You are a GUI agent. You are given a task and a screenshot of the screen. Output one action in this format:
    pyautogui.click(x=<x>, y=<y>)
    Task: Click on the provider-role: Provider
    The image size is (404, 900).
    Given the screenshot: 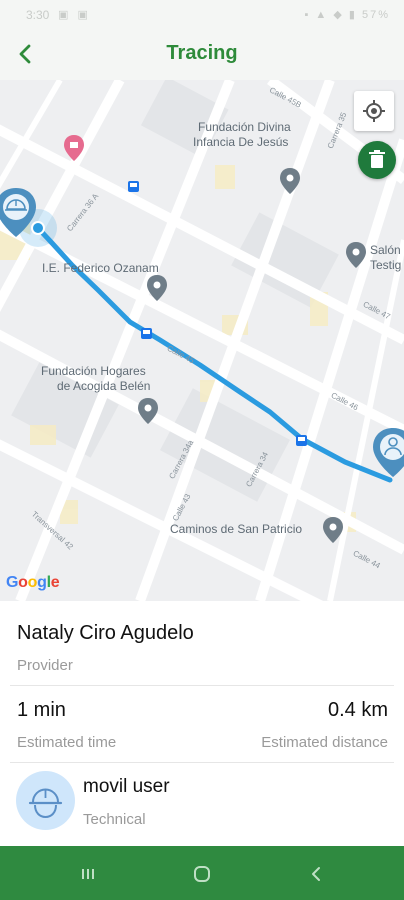 What is the action you would take?
    pyautogui.click(x=45, y=665)
    